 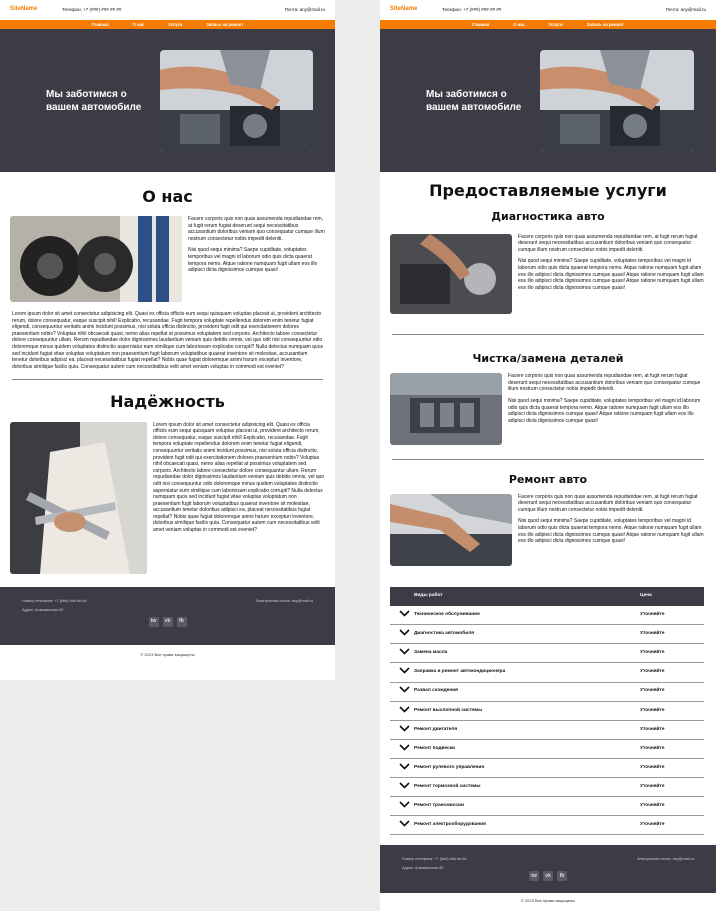 I want to click on about-title: О нас, so click(x=167, y=196).